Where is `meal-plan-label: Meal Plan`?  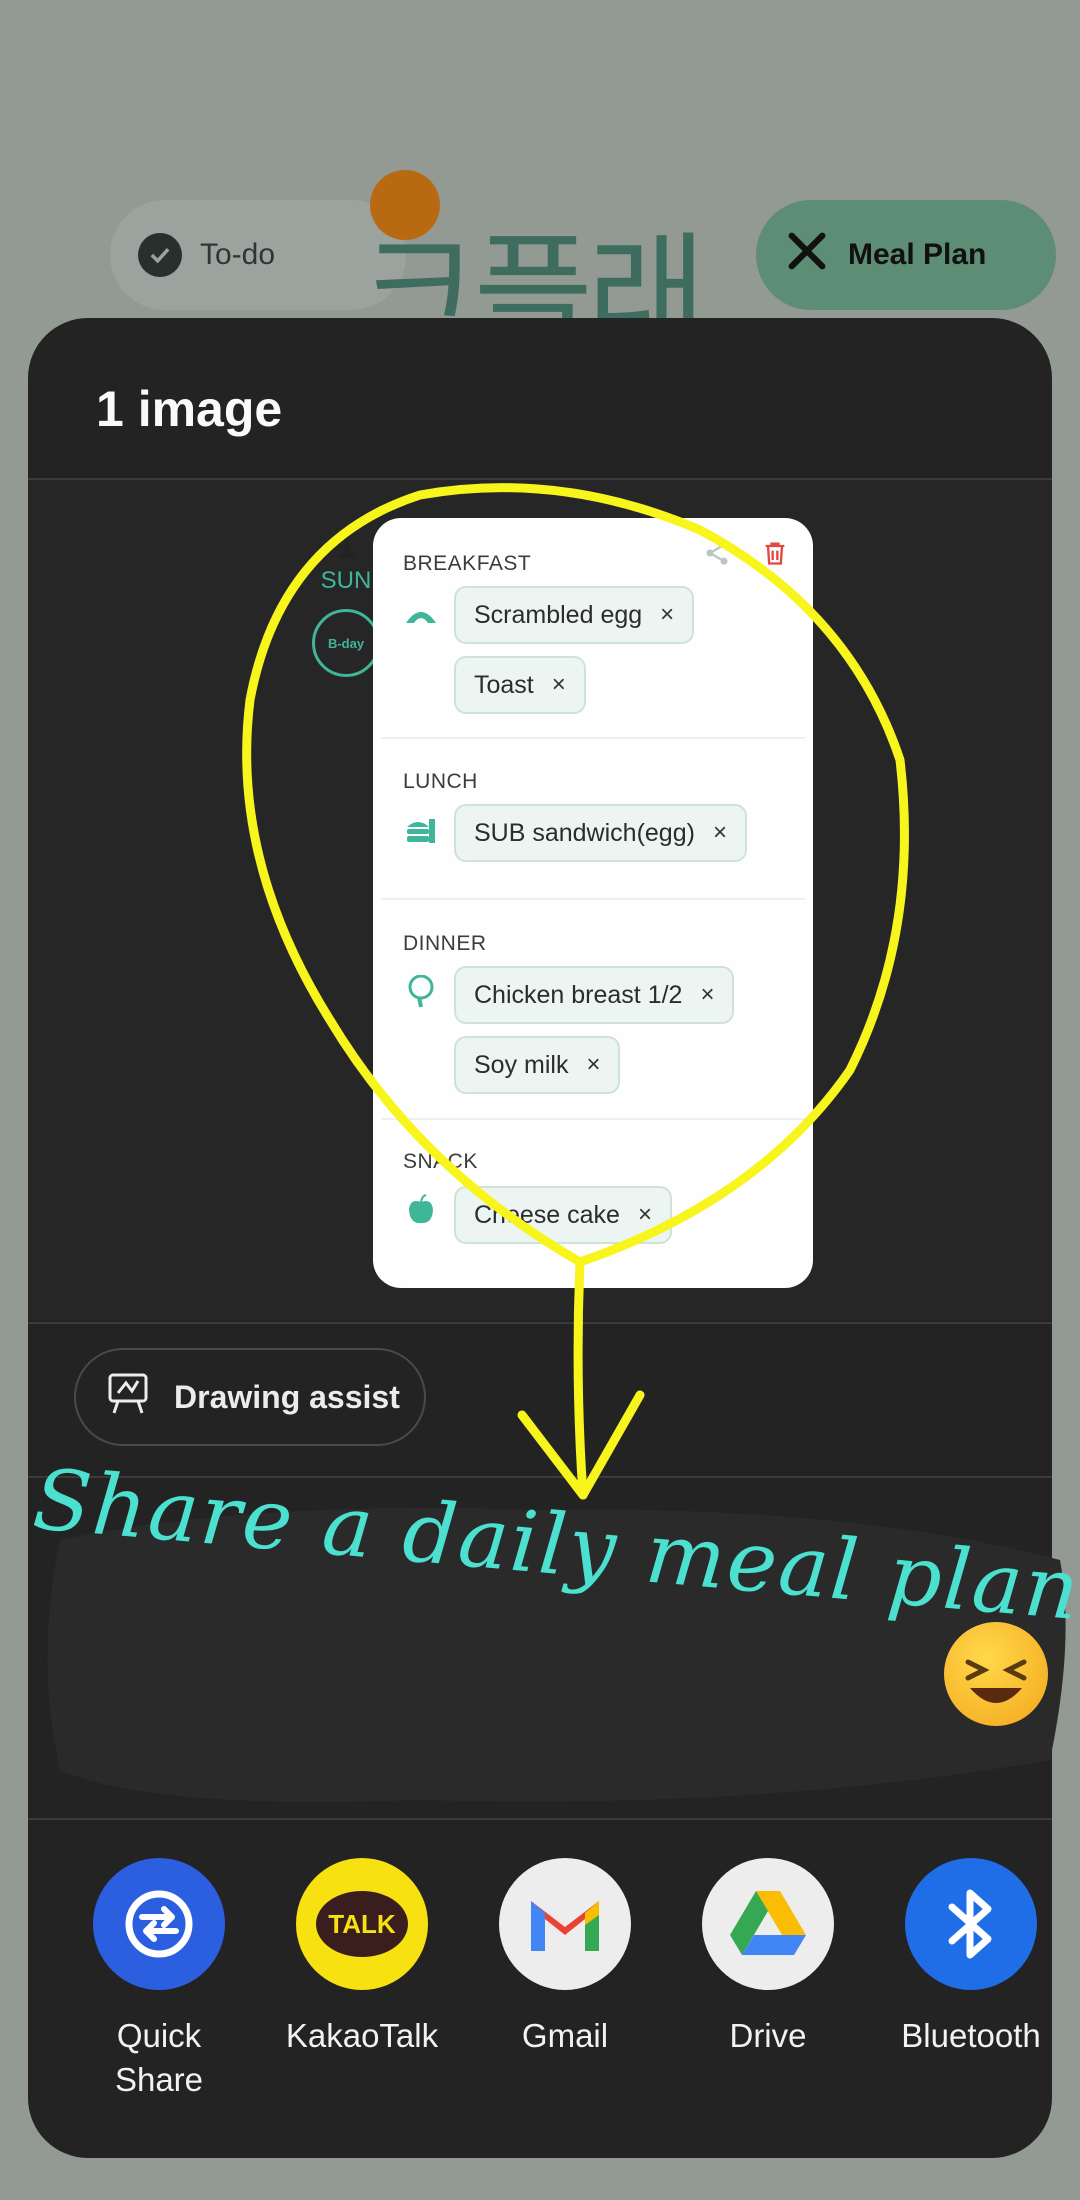
meal-plan-label: Meal Plan is located at coordinates (917, 254).